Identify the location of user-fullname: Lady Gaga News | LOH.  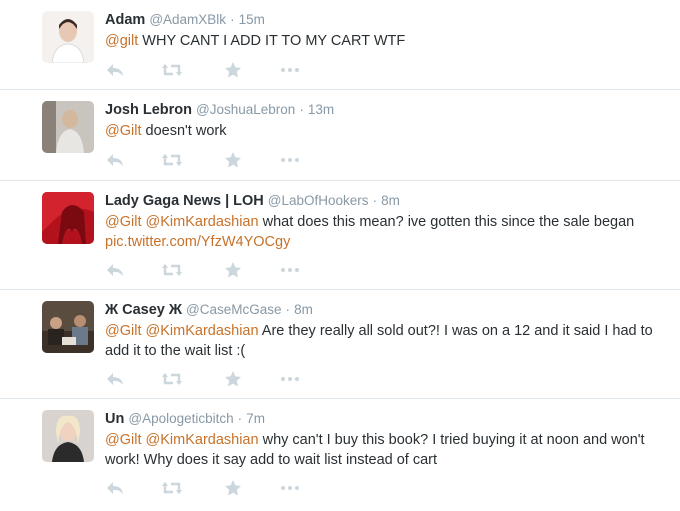
(184, 201).